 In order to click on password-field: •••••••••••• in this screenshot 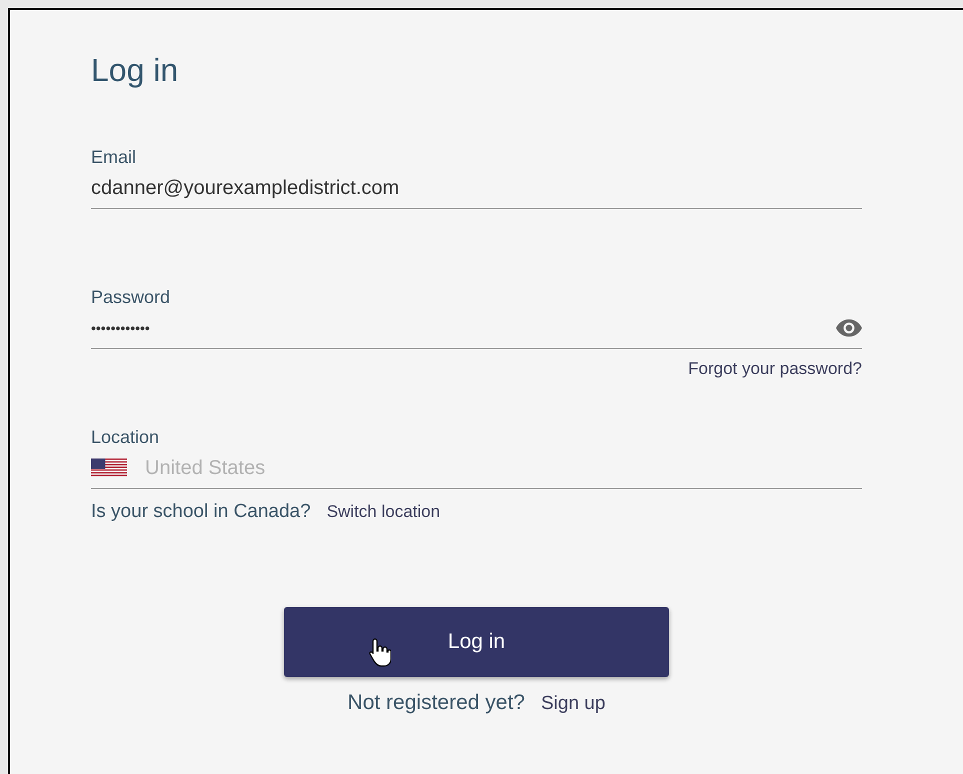, I will do `click(454, 328)`.